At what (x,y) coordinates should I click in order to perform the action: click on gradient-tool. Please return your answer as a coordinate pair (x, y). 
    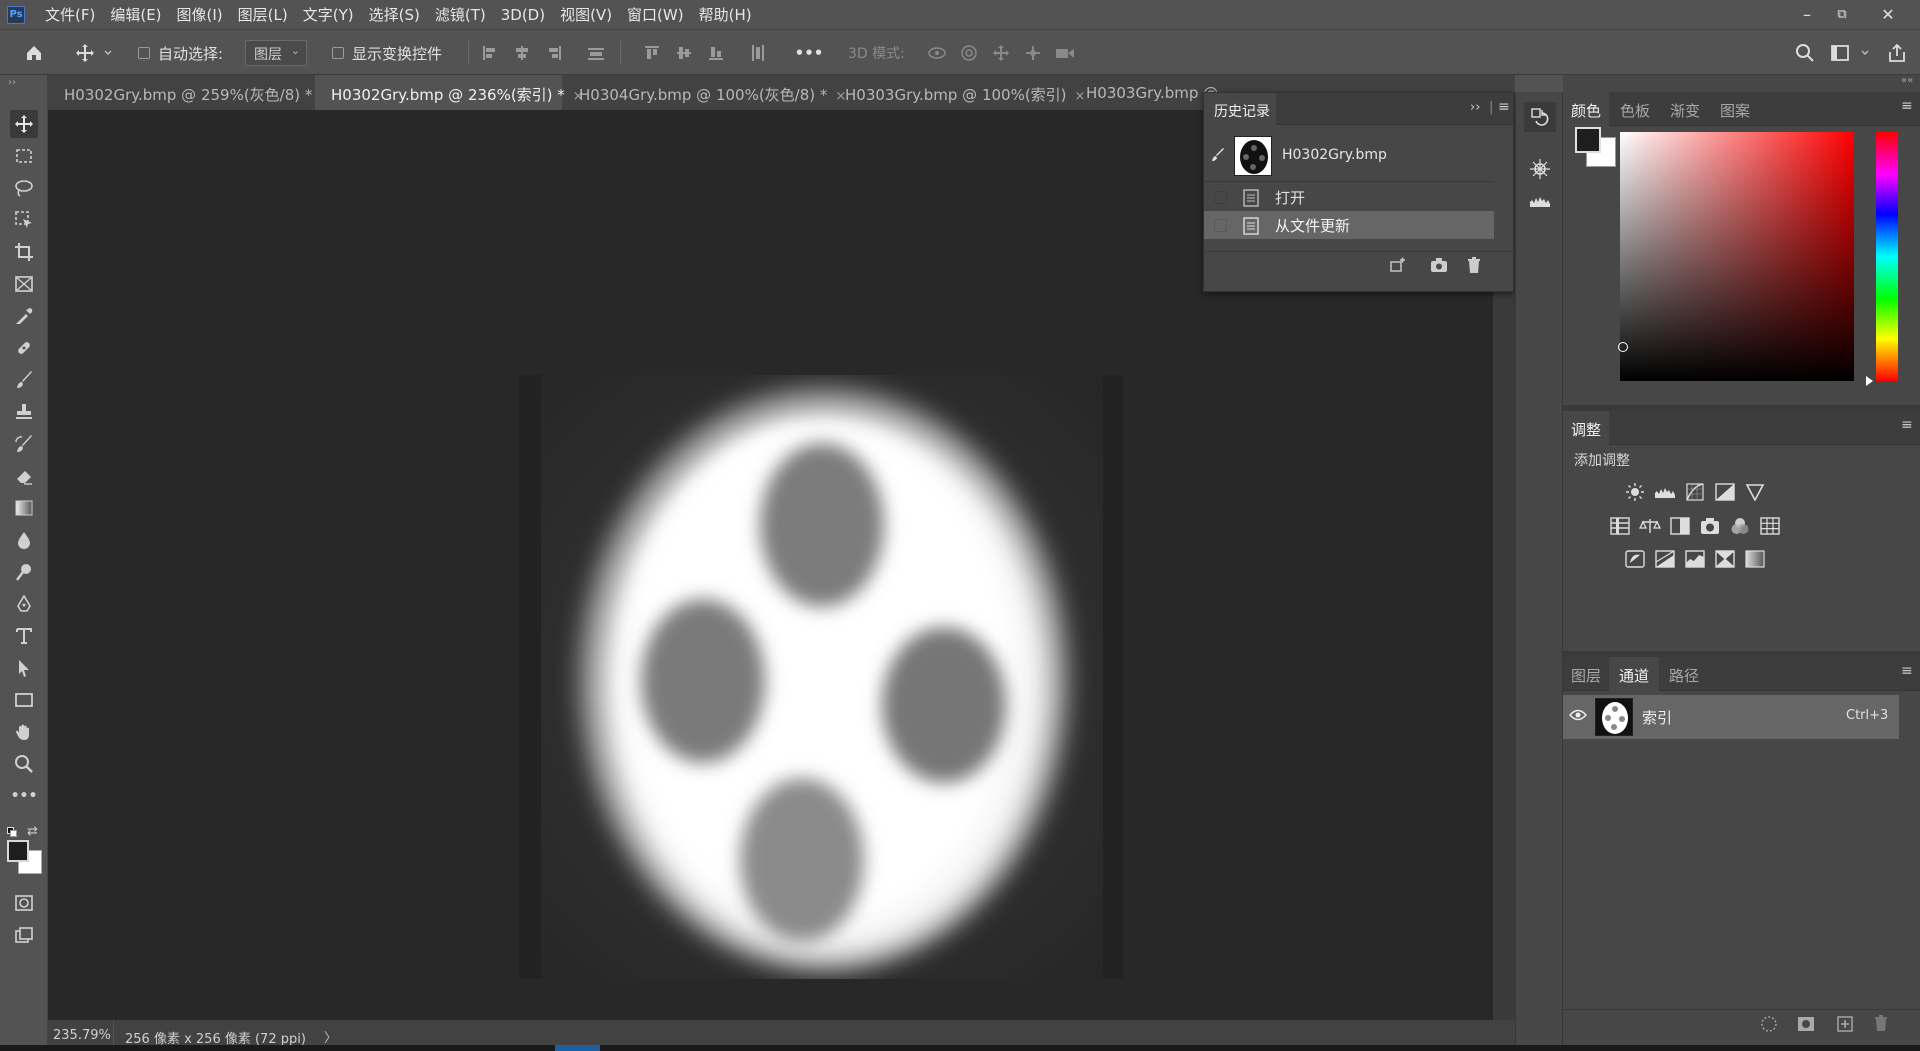
    Looking at the image, I should click on (24, 508).